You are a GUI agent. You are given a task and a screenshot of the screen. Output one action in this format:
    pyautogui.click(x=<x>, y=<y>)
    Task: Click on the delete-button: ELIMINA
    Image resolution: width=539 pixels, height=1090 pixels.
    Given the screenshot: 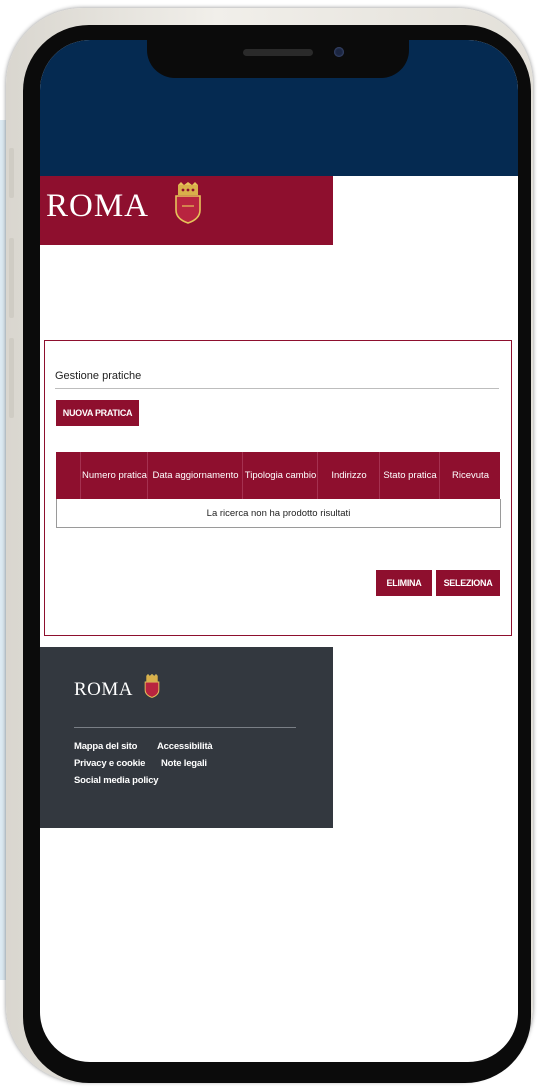 What is the action you would take?
    pyautogui.click(x=404, y=583)
    